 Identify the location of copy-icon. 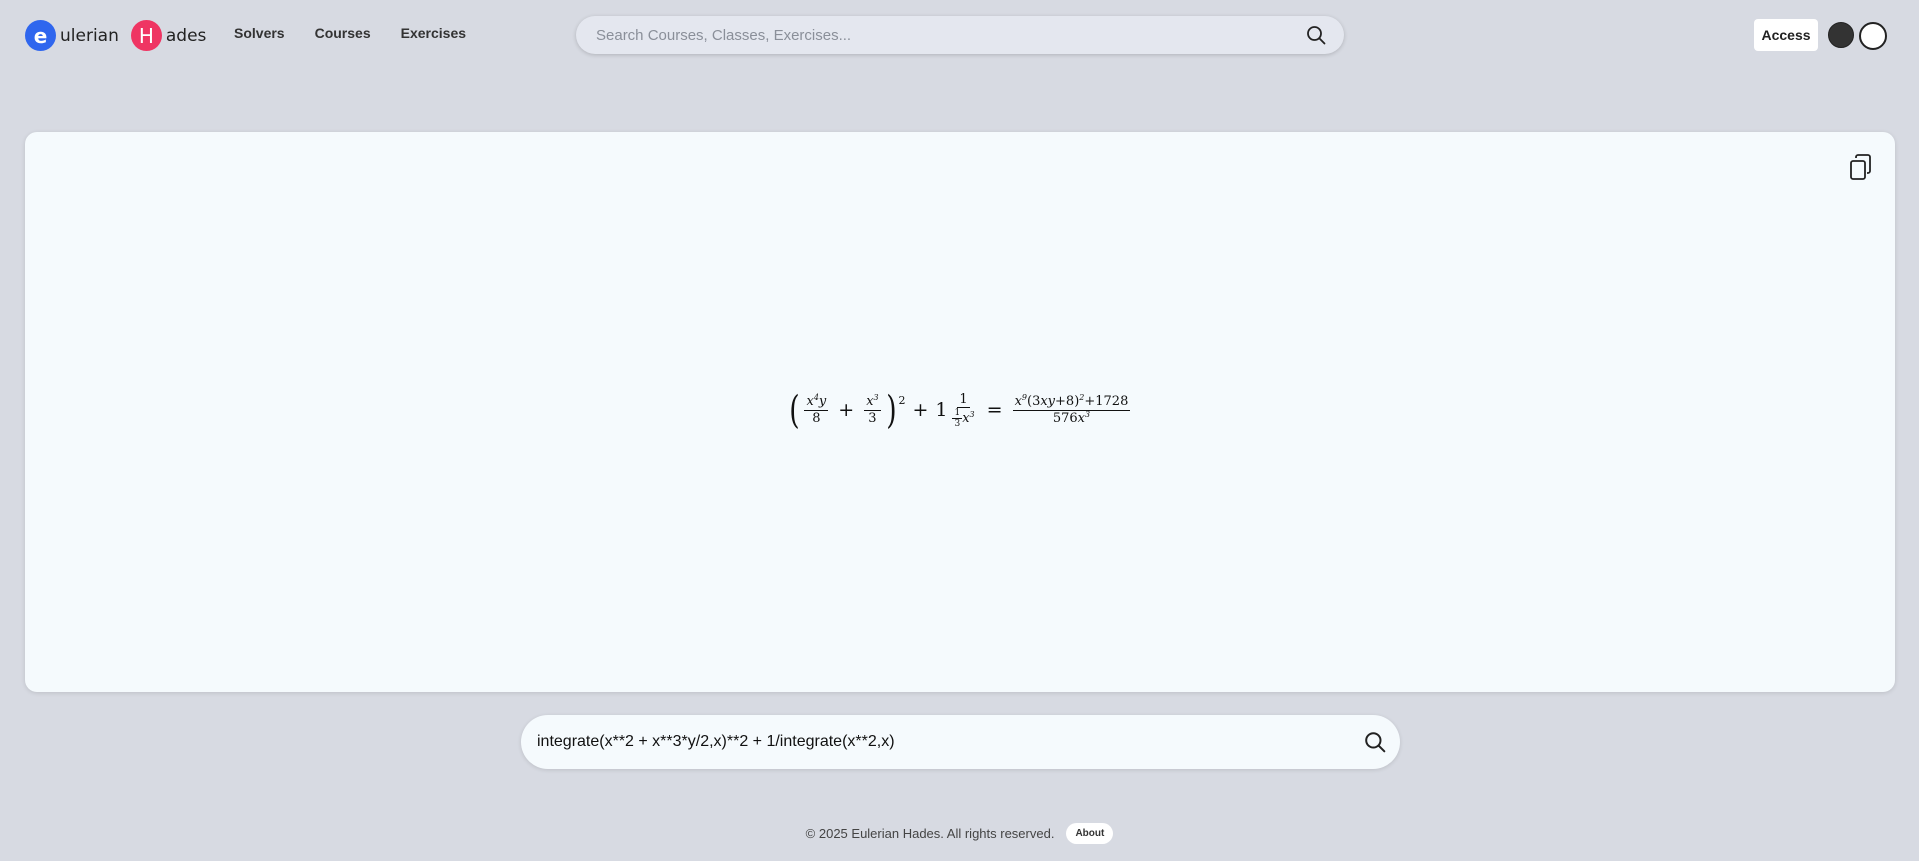
(1861, 167).